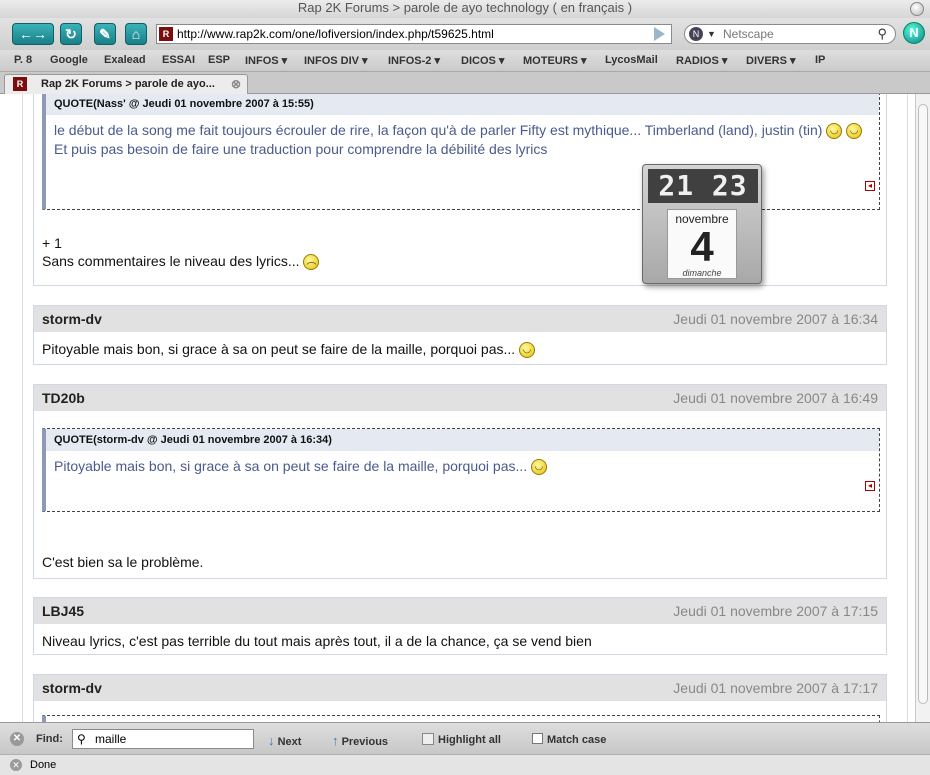  I want to click on find-next-label: Next, so click(289, 742).